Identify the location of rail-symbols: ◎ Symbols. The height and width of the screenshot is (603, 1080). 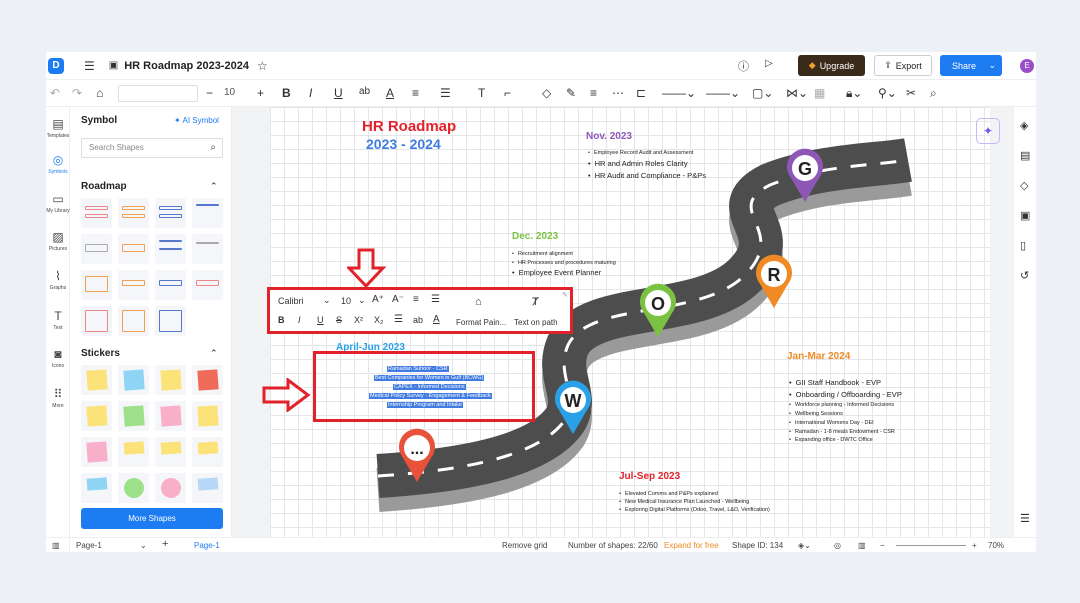
(58, 164).